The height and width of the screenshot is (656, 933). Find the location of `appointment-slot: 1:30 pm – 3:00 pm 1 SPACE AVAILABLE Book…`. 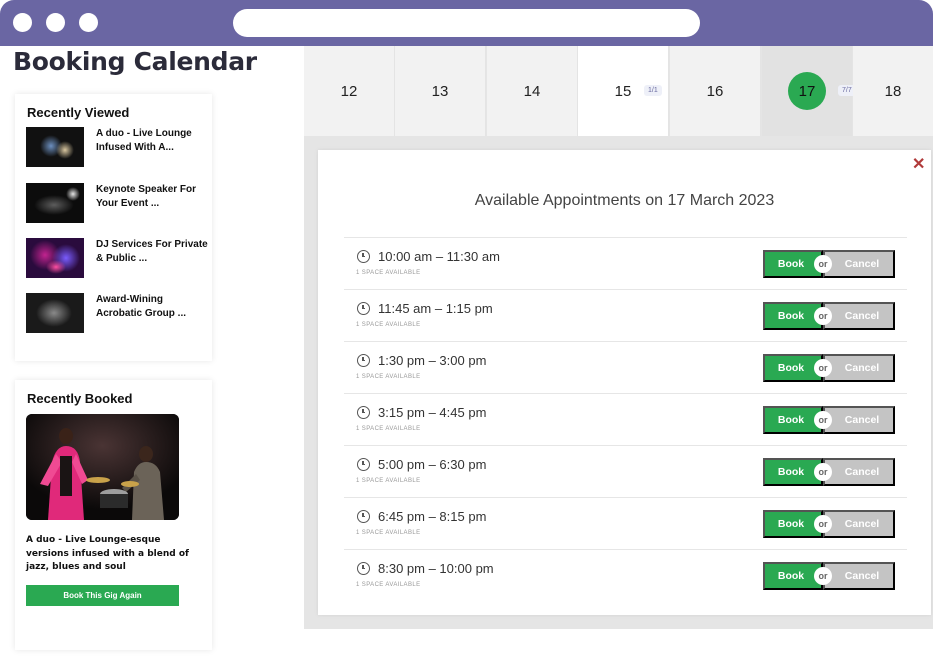

appointment-slot: 1:30 pm – 3:00 pm 1 SPACE AVAILABLE Book… is located at coordinates (625, 367).